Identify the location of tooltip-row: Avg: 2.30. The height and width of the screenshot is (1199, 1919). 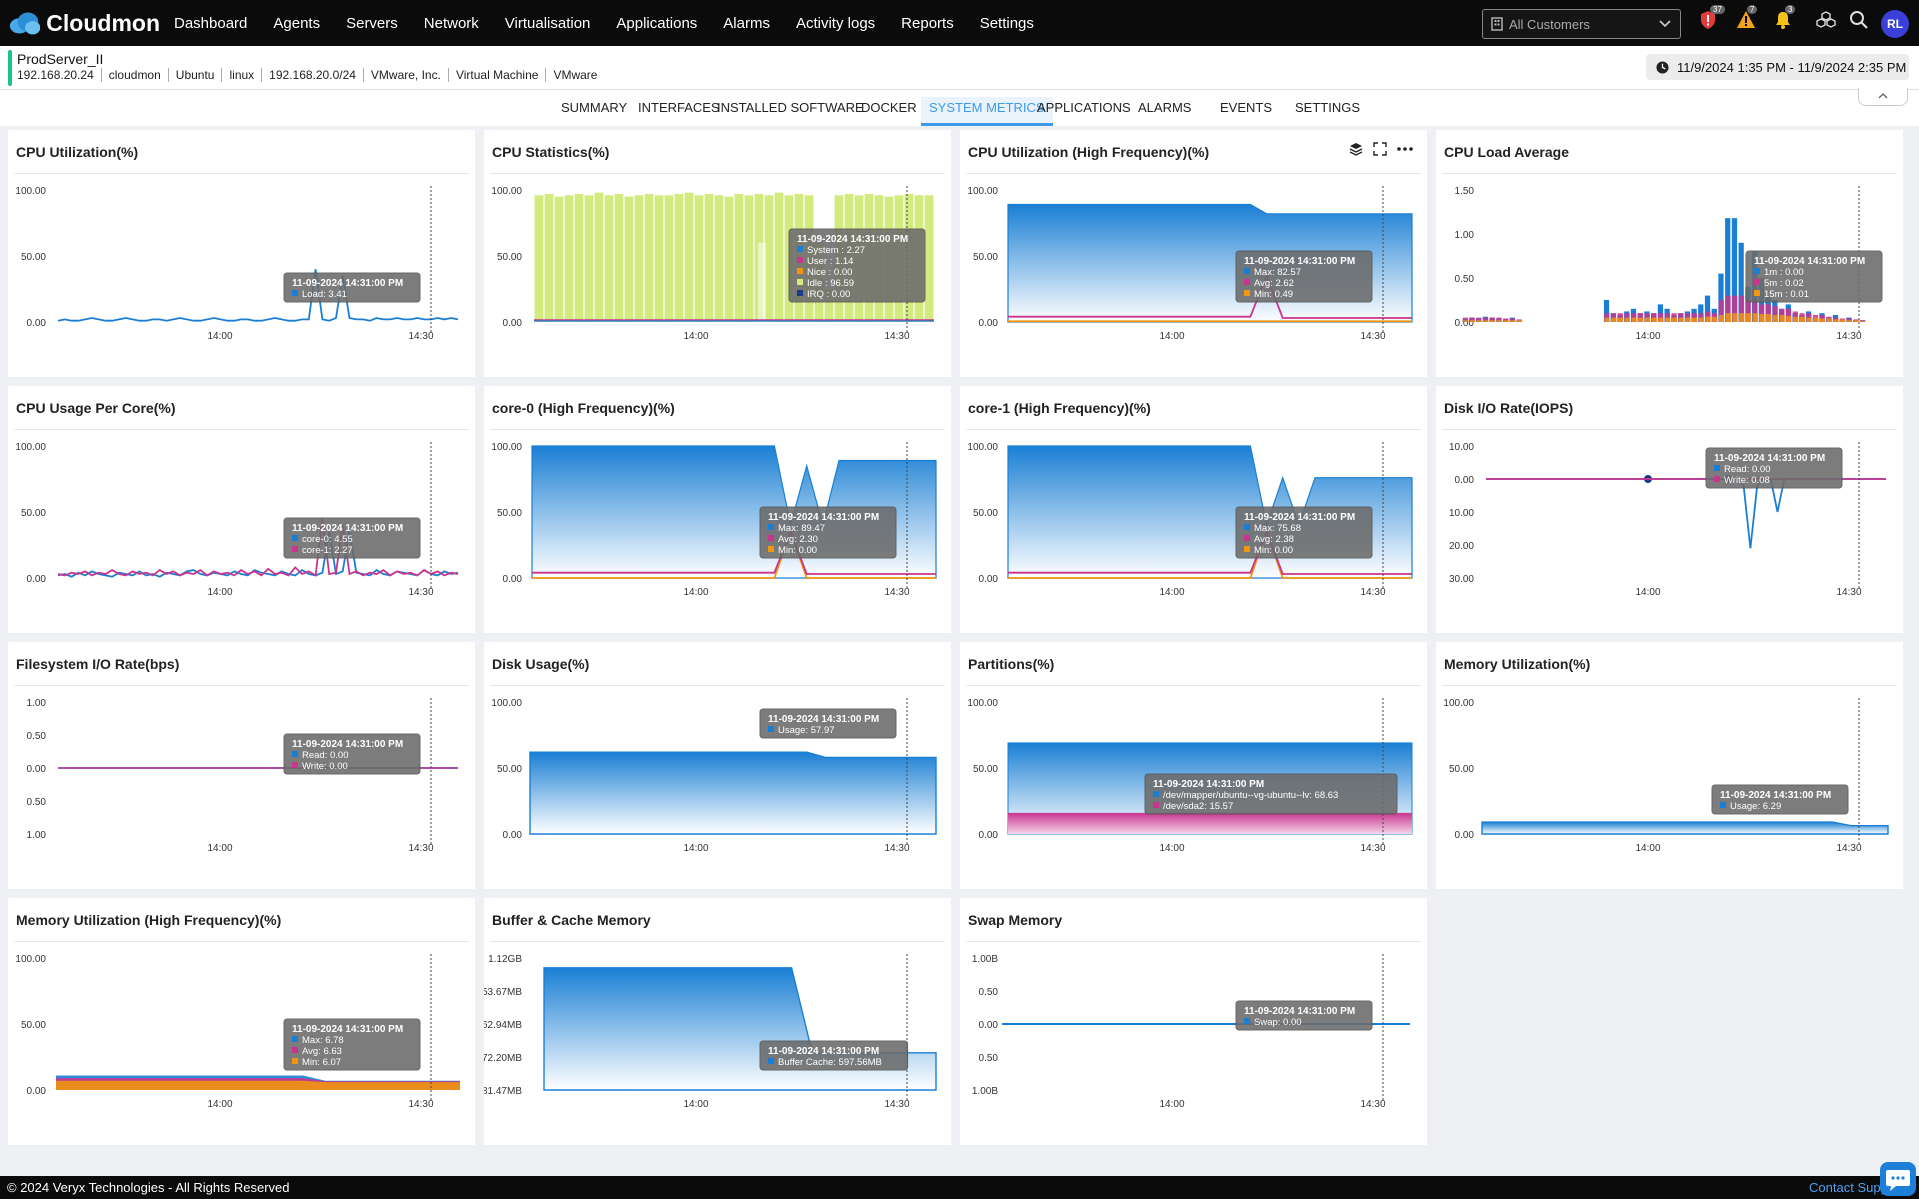
(798, 539).